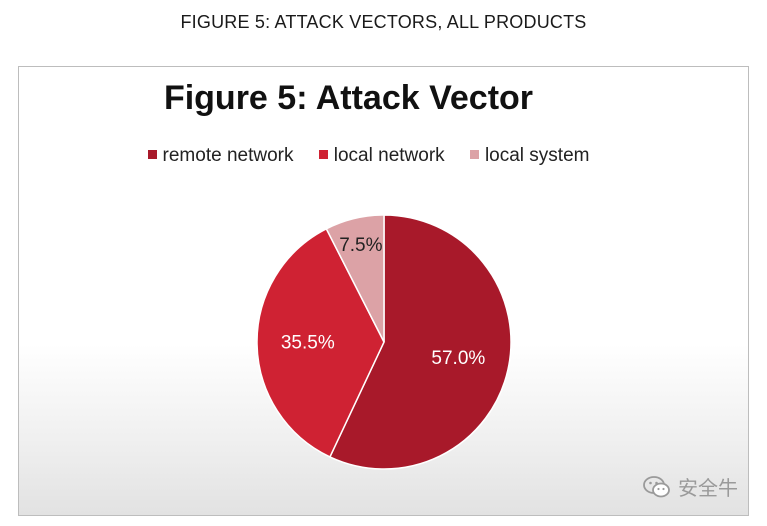 This screenshot has height=526, width=767. I want to click on data-label-local-network: 35.5%, so click(308, 343).